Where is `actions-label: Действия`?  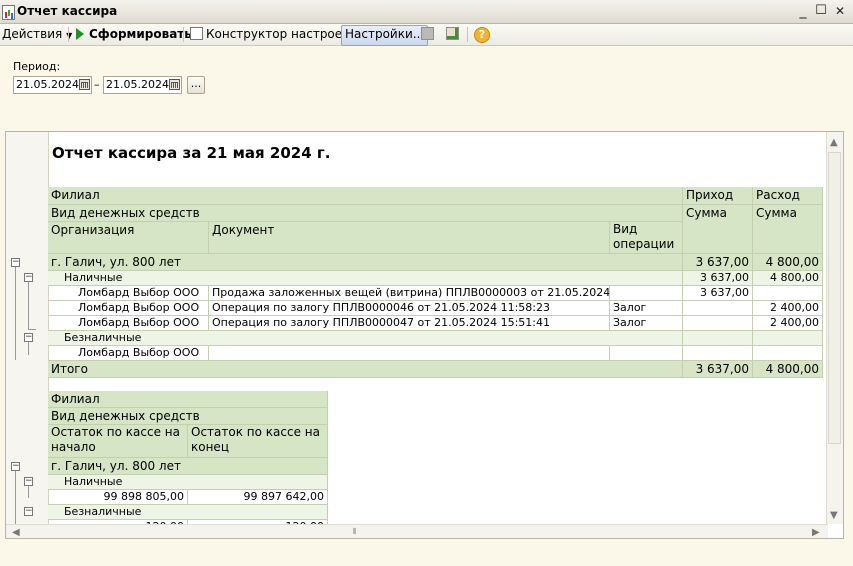 actions-label: Действия is located at coordinates (32, 34).